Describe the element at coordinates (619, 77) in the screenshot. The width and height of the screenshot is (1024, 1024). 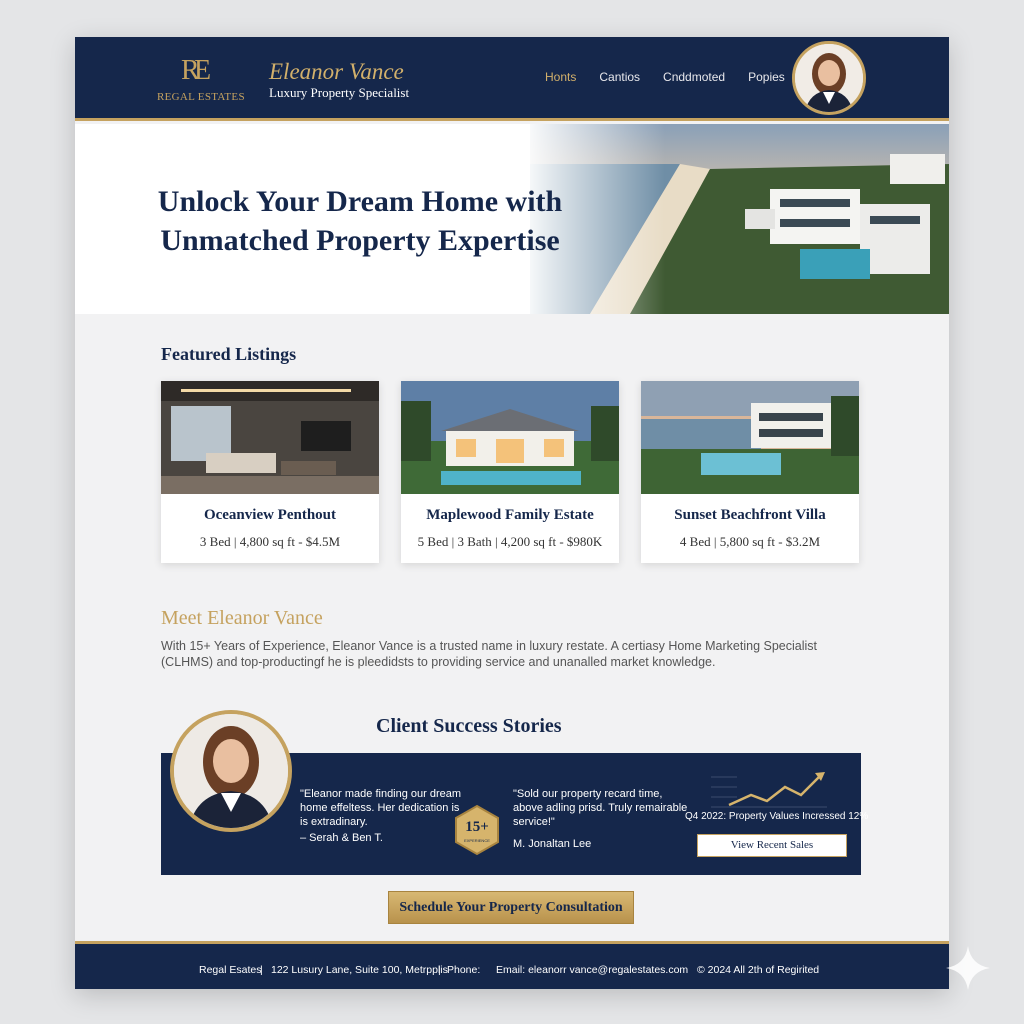
I see `nav-link-contact: Cantios` at that location.